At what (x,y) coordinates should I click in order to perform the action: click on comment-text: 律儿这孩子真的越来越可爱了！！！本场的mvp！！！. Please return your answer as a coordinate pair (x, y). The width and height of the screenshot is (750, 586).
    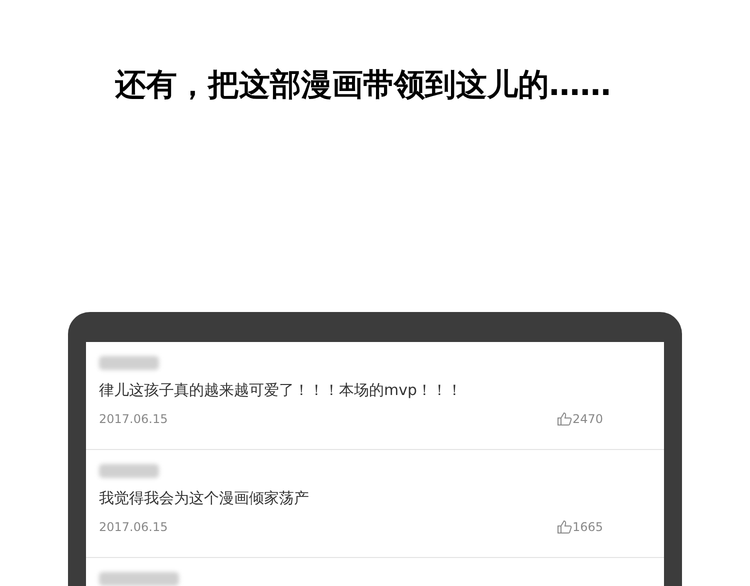
    Looking at the image, I should click on (281, 390).